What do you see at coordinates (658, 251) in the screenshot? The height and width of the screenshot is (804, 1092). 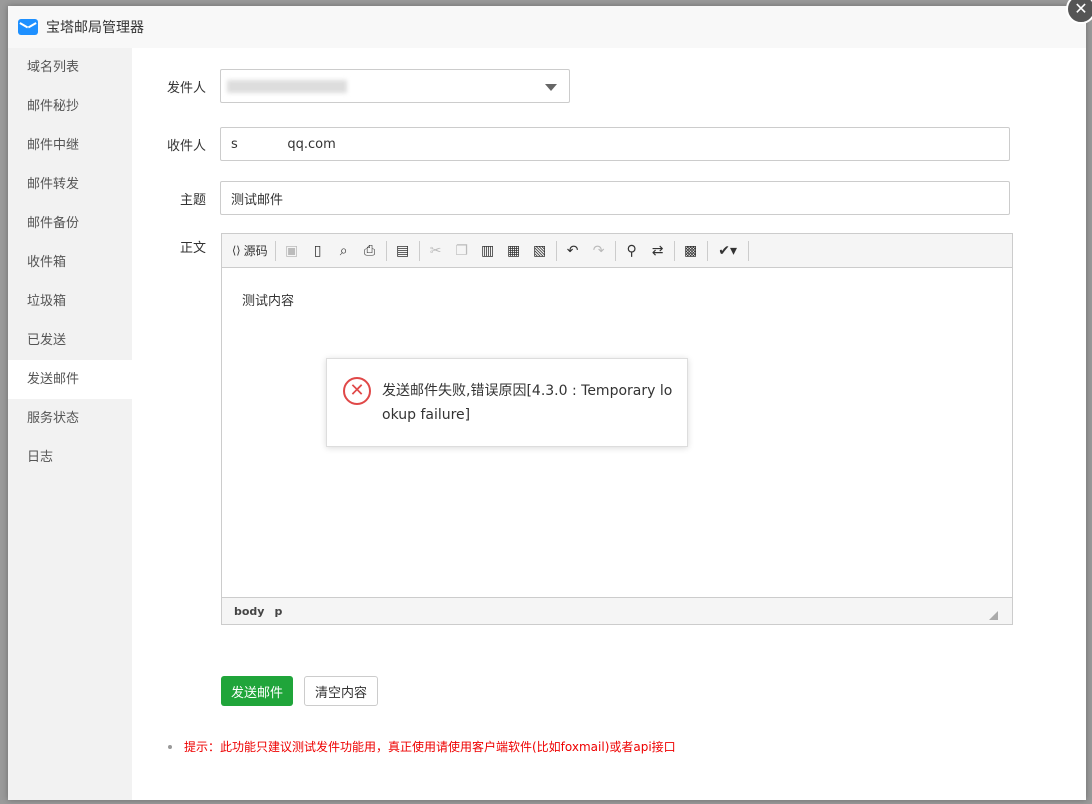 I see `replace-icon: ⇄` at bounding box center [658, 251].